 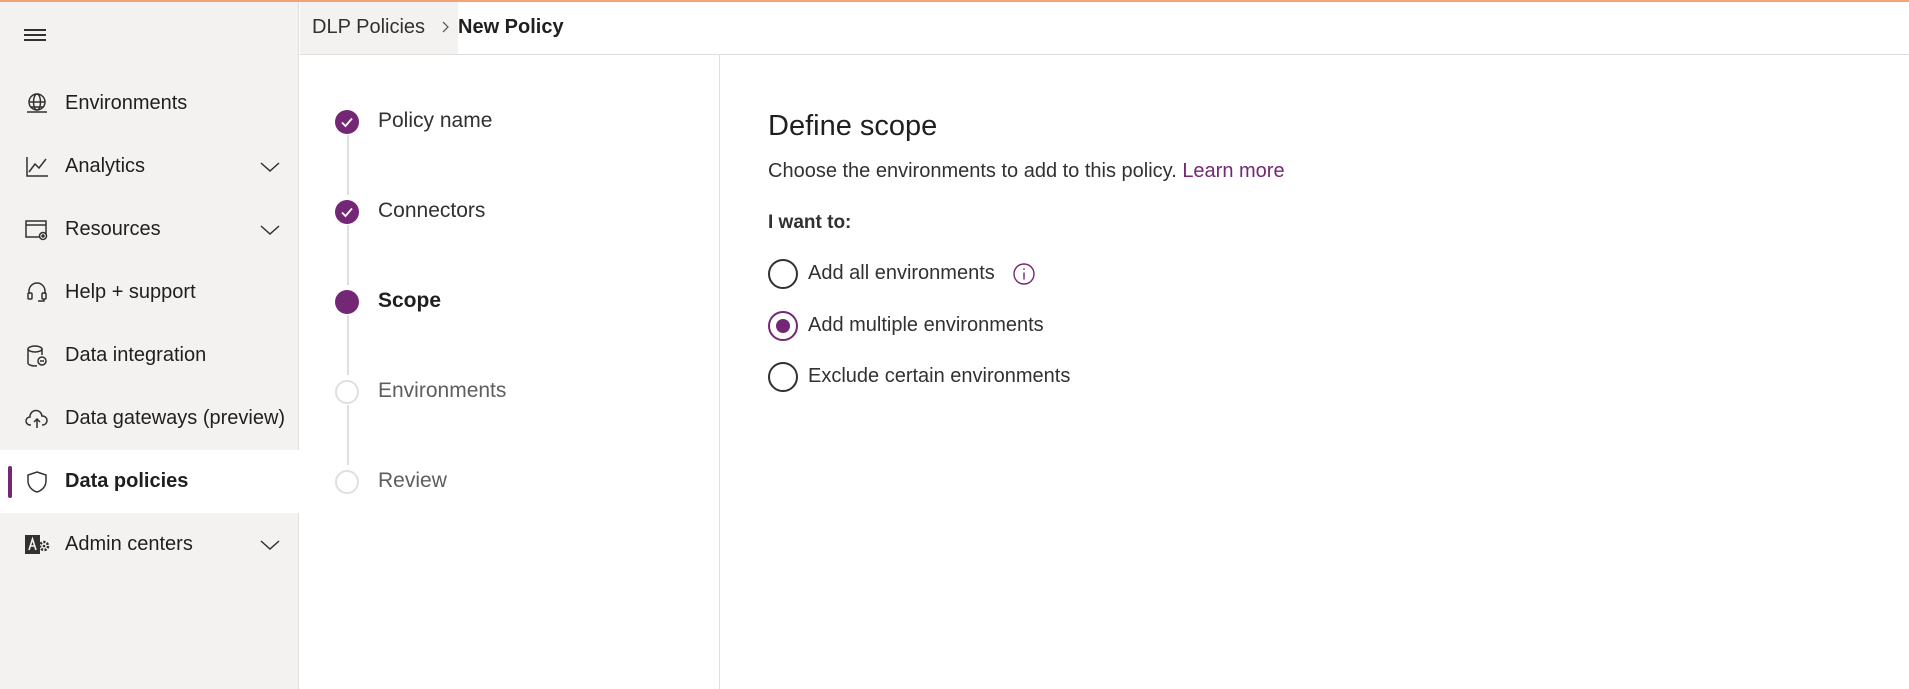 I want to click on step-environments: Environments, so click(x=515, y=392).